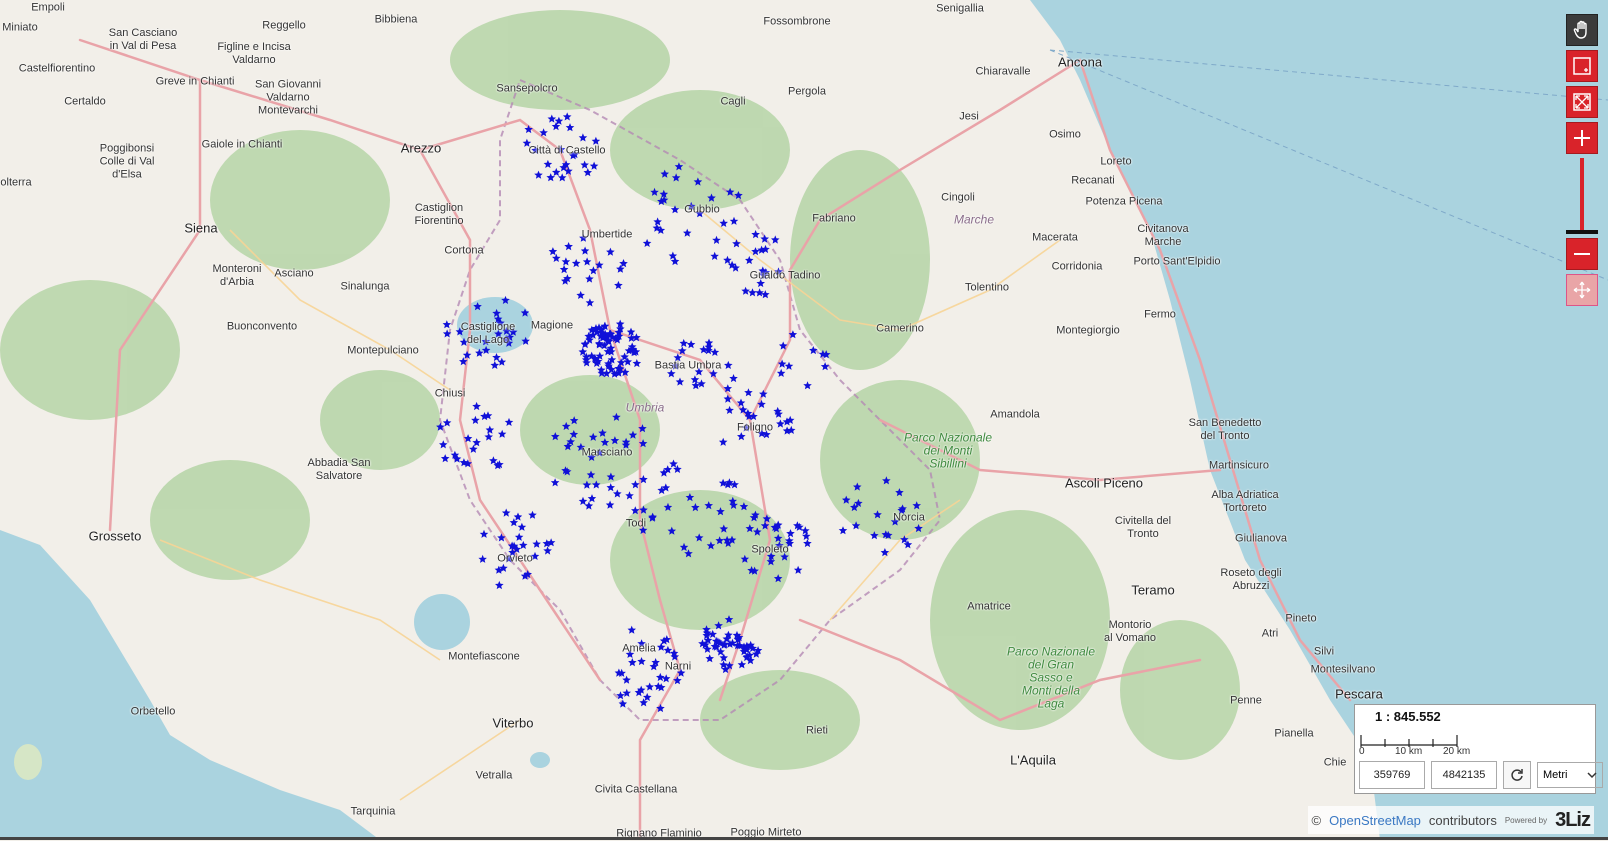  Describe the element at coordinates (1582, 254) in the screenshot. I see `zoom-out-button` at that location.